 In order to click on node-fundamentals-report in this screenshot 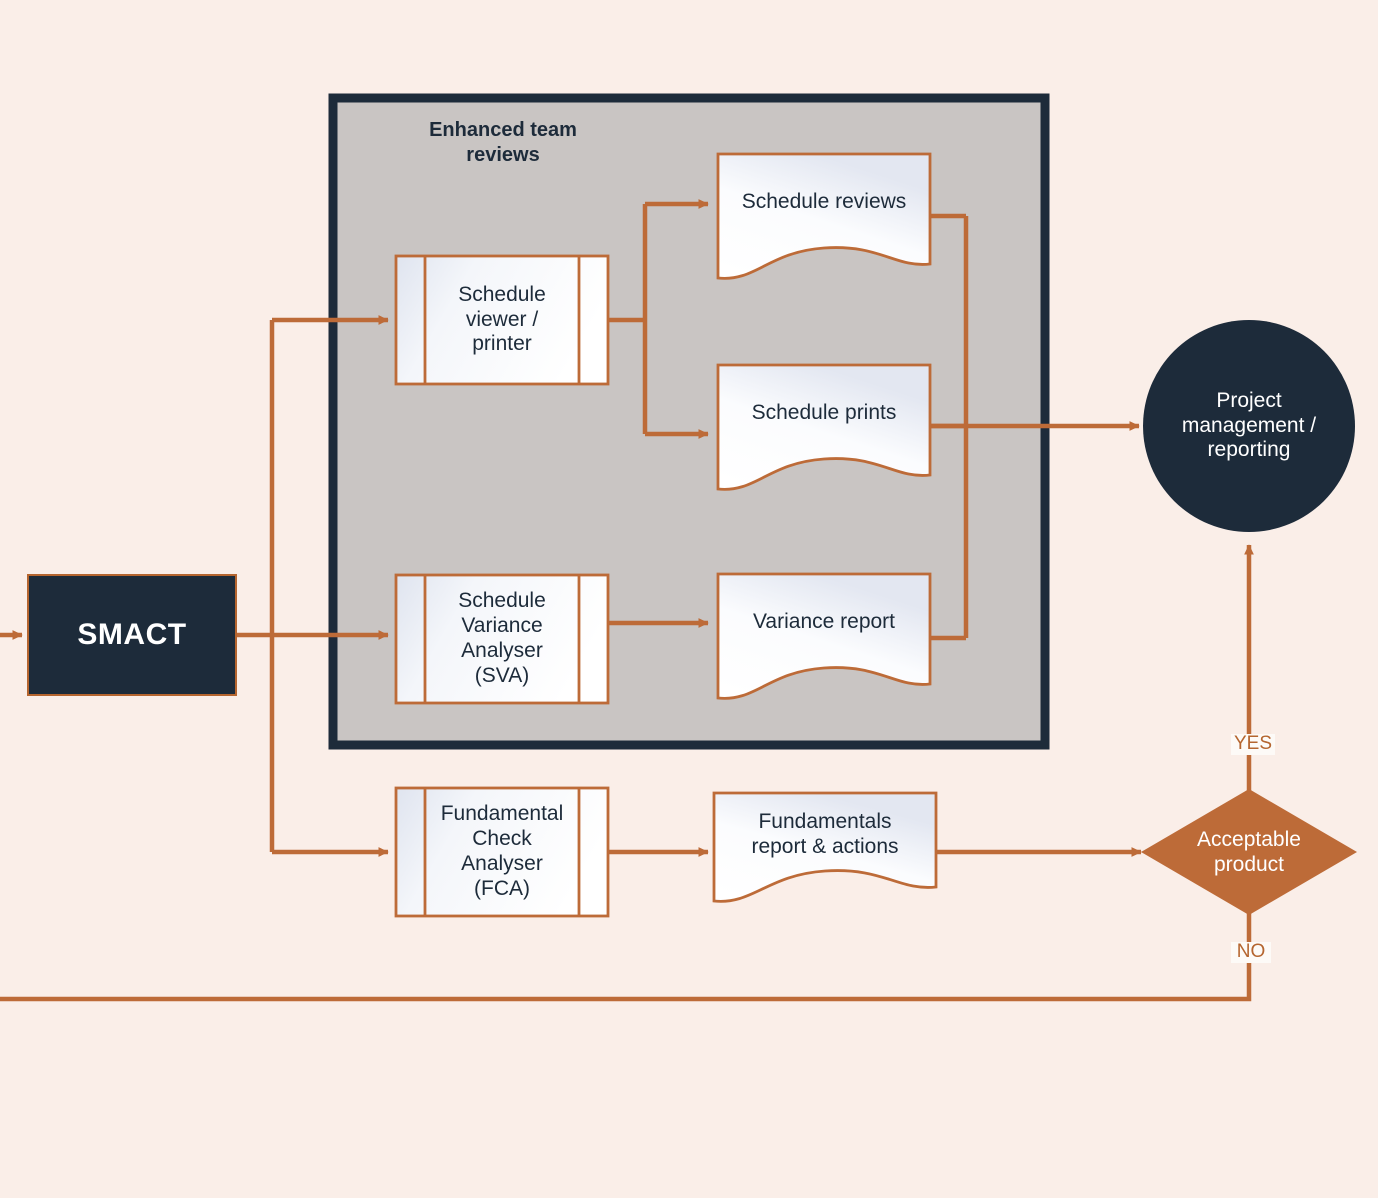, I will do `click(825, 847)`.